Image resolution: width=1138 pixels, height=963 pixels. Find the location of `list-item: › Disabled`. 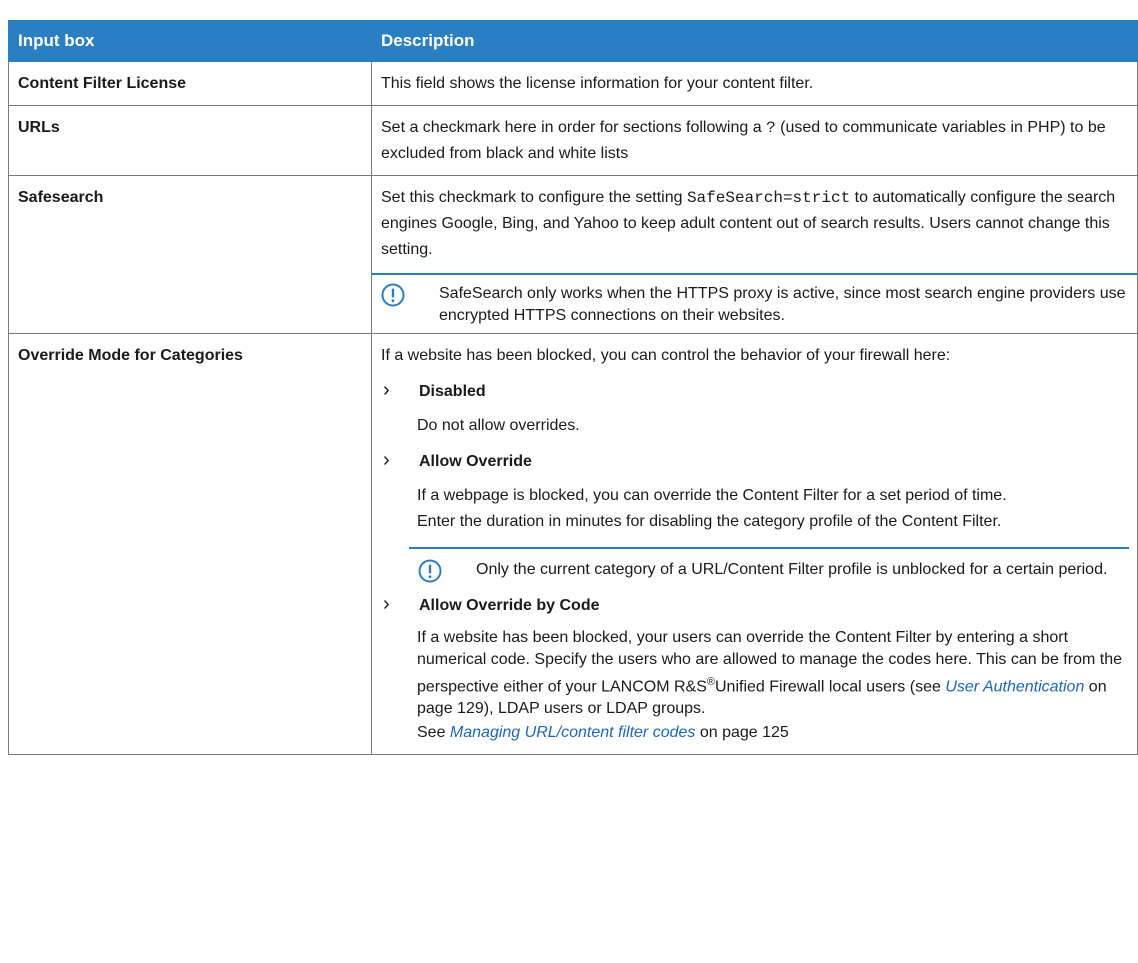

list-item: › Disabled is located at coordinates (755, 391).